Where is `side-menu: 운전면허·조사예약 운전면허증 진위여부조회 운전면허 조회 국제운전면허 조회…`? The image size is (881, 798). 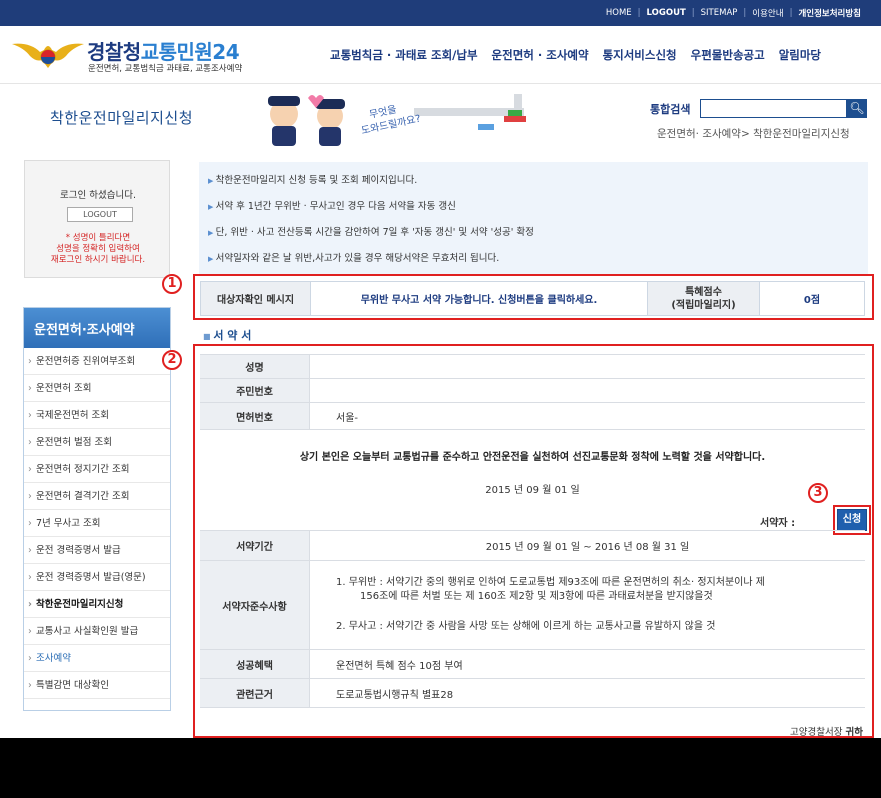
side-menu: 운전면허·조사예약 운전면허증 진위여부조회 운전면허 조회 국제운전면허 조회… is located at coordinates (97, 509).